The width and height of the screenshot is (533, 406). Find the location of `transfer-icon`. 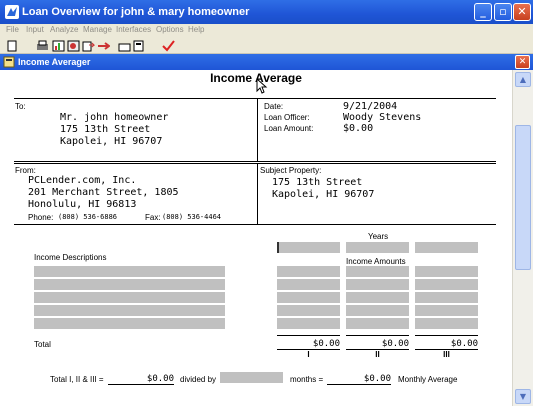

transfer-icon is located at coordinates (103, 46).